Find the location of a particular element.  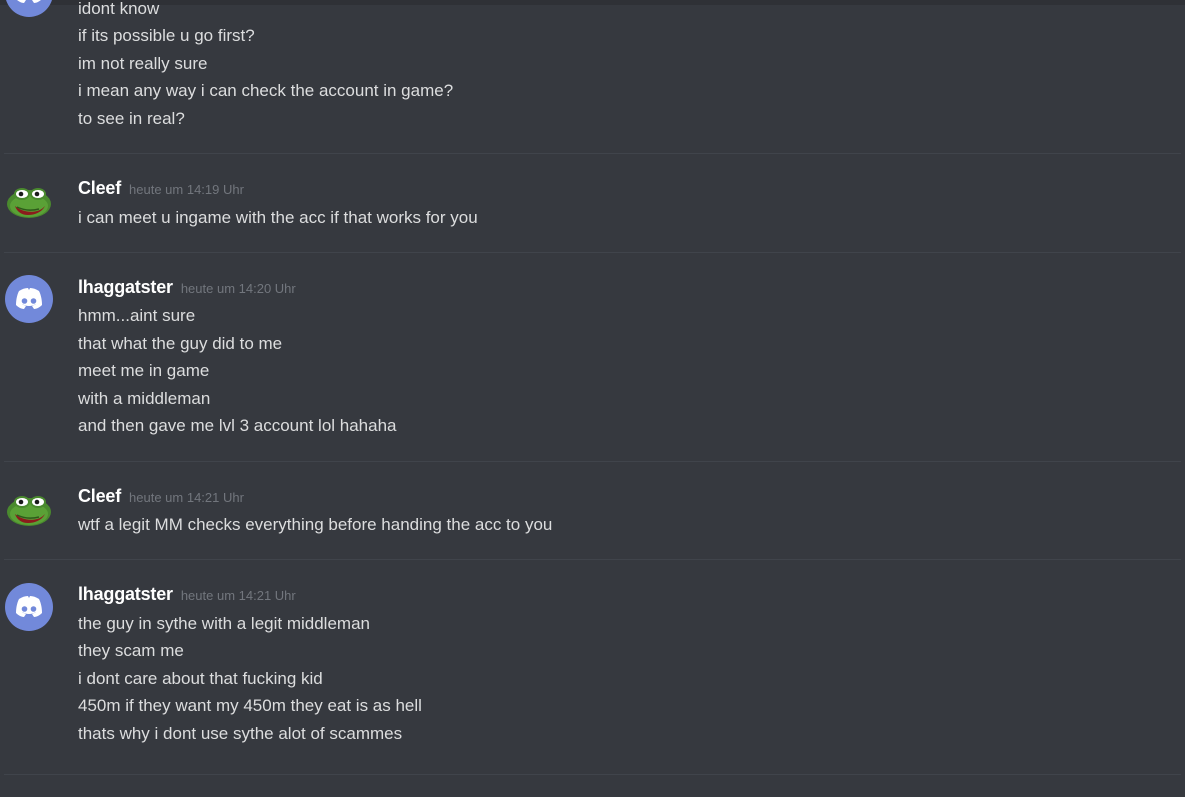

message-line: hmm...aint sure is located at coordinates (137, 315).